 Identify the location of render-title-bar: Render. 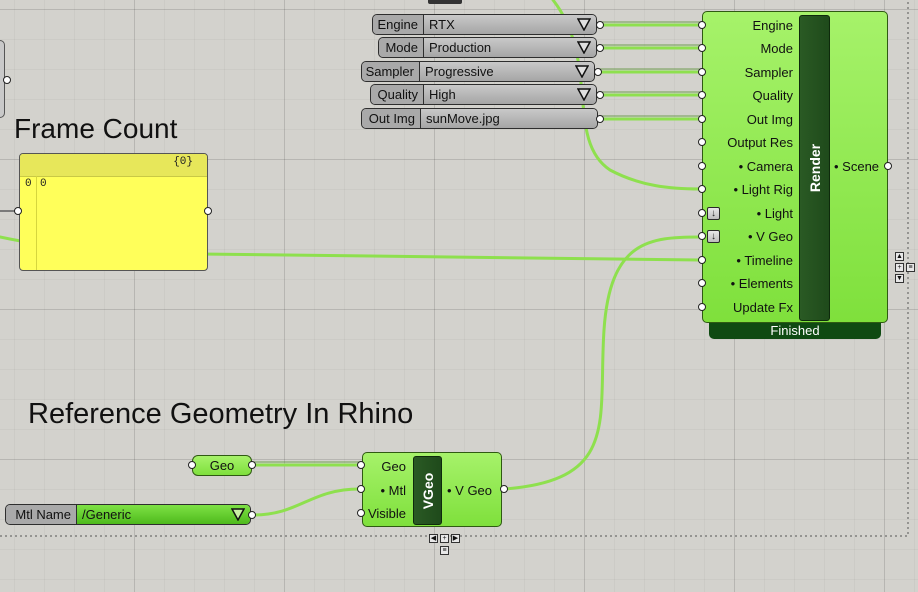
(814, 168).